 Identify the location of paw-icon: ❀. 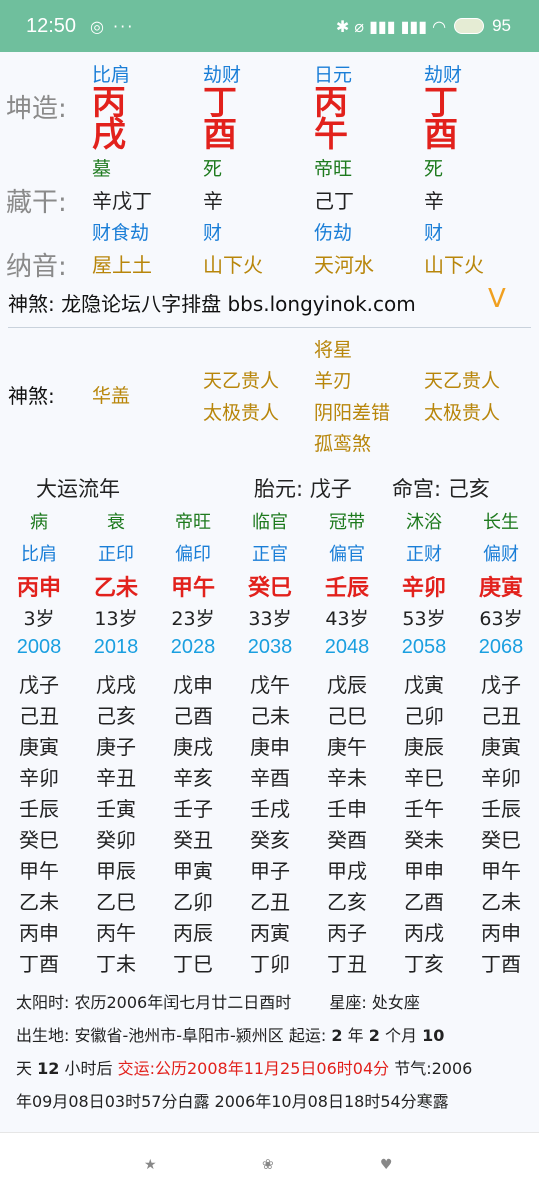
(268, 1165).